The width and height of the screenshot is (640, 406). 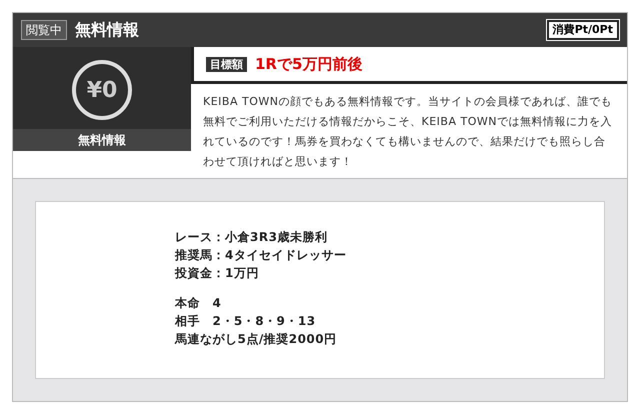 I want to click on detail-line: レース：小倉3R3歳未勝利, so click(x=251, y=237).